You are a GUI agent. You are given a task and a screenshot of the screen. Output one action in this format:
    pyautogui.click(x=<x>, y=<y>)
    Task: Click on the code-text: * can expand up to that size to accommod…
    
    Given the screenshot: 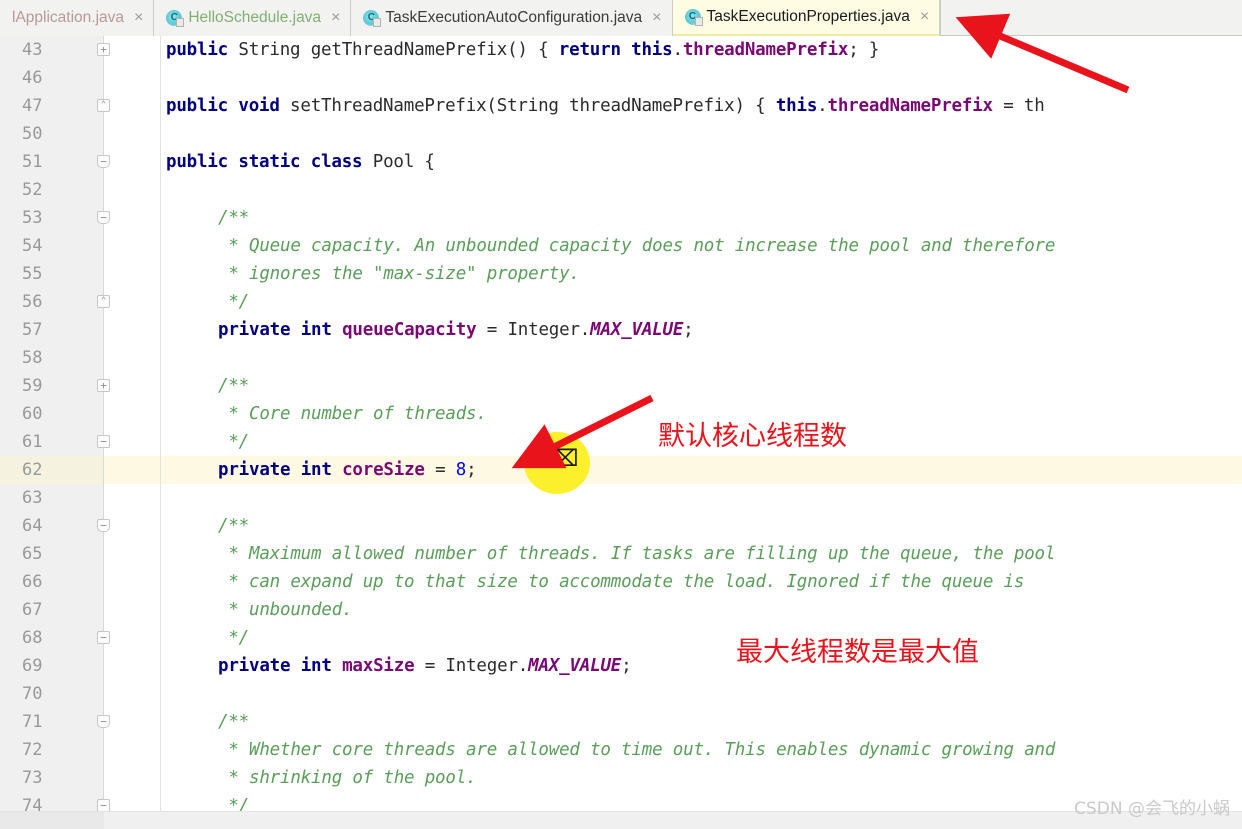 What is the action you would take?
    pyautogui.click(x=621, y=582)
    